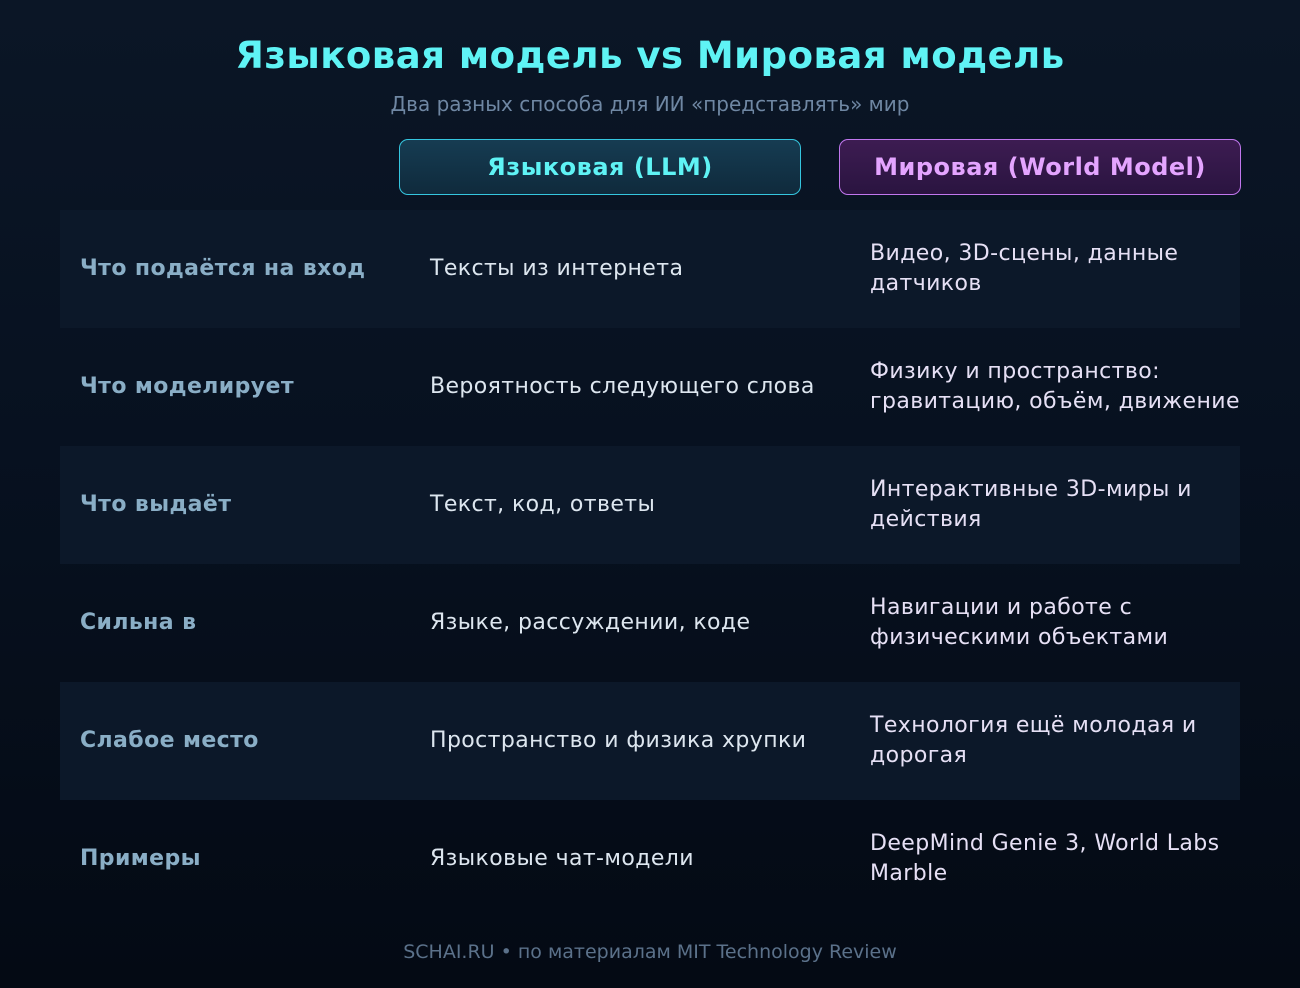 The width and height of the screenshot is (1300, 988). I want to click on row-label: Что подаётся на вход, so click(223, 268).